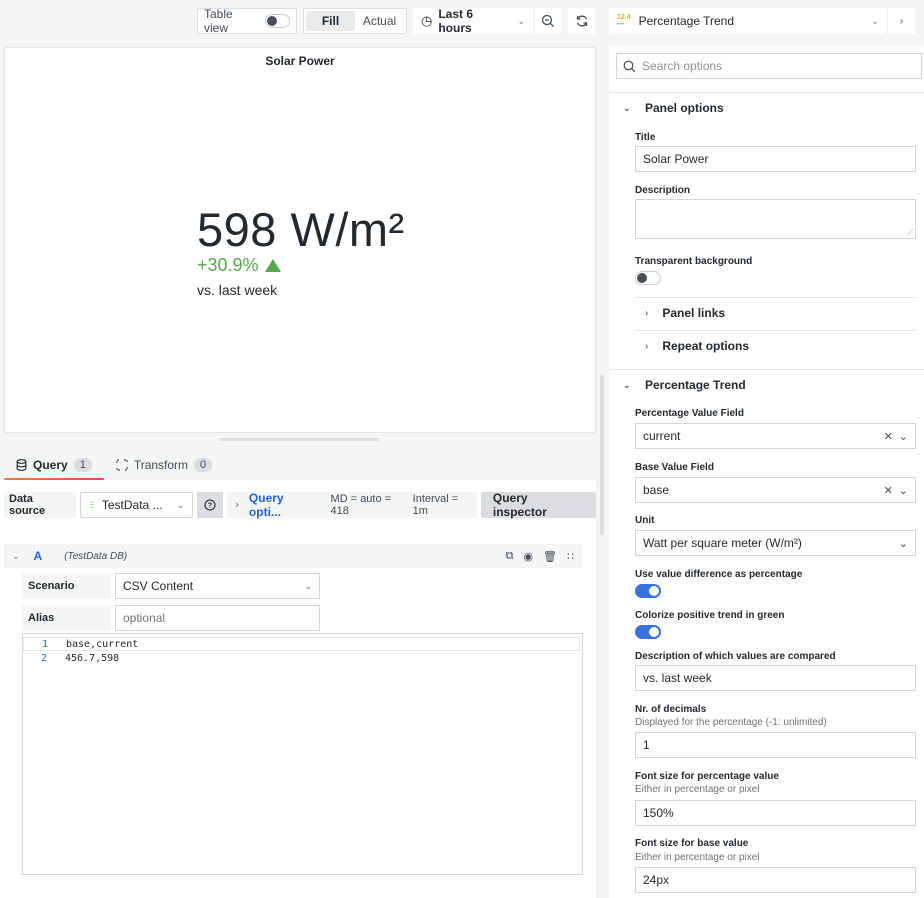 The width and height of the screenshot is (924, 898). What do you see at coordinates (707, 776) in the screenshot?
I see `pct-font-label: Font size for percentage value` at bounding box center [707, 776].